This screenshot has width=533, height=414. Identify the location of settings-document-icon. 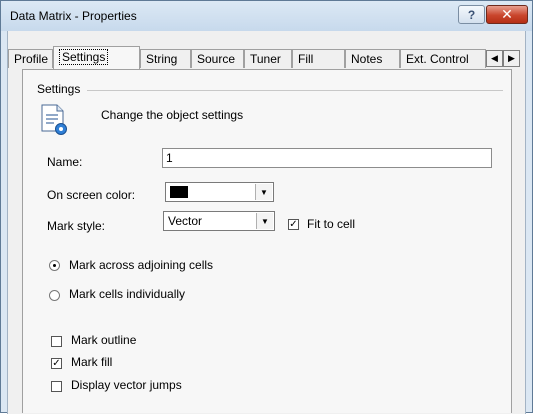
(54, 119).